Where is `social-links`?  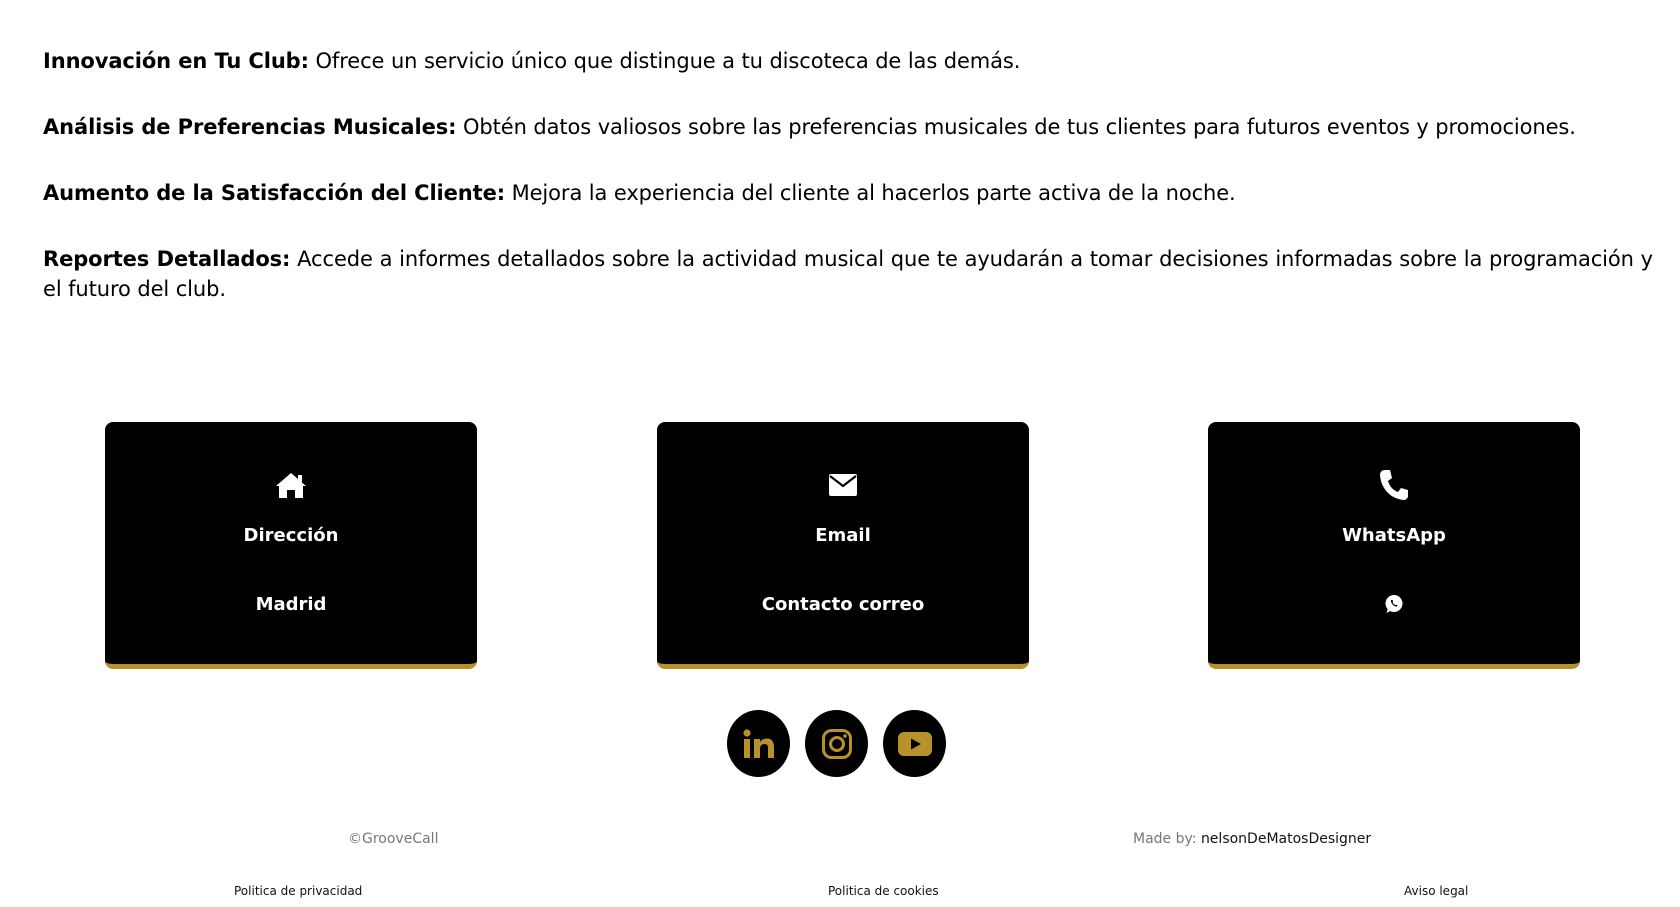 social-links is located at coordinates (837, 744).